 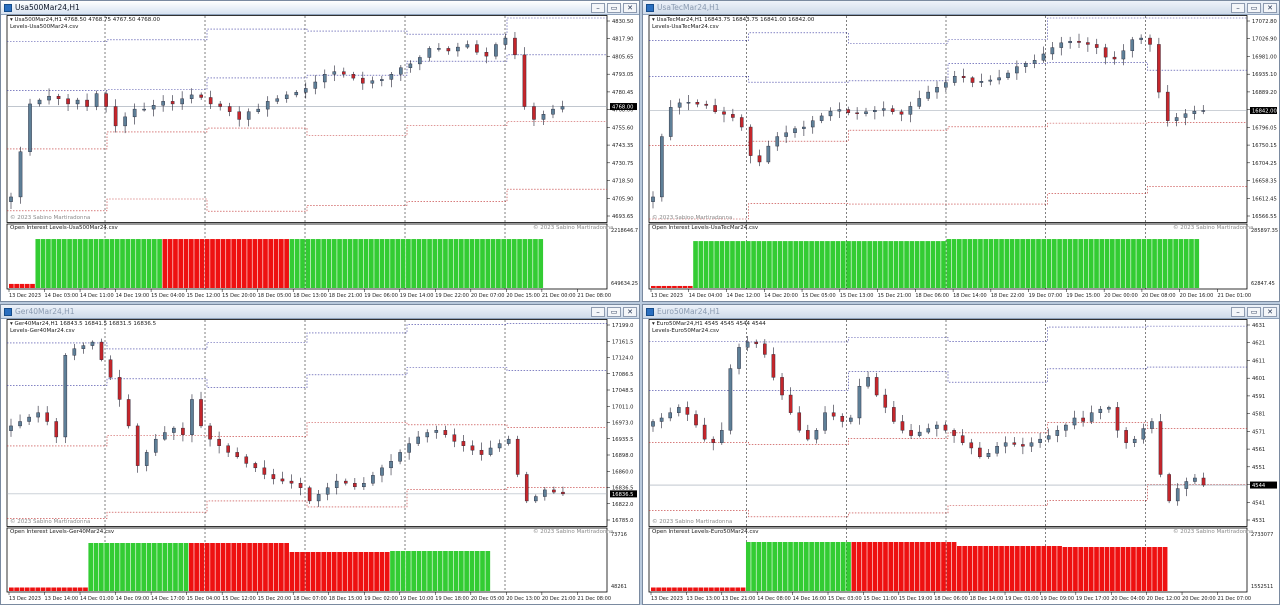 I want to click on time-tick-label: 20 Dec 08:00, so click(x=1159, y=296).